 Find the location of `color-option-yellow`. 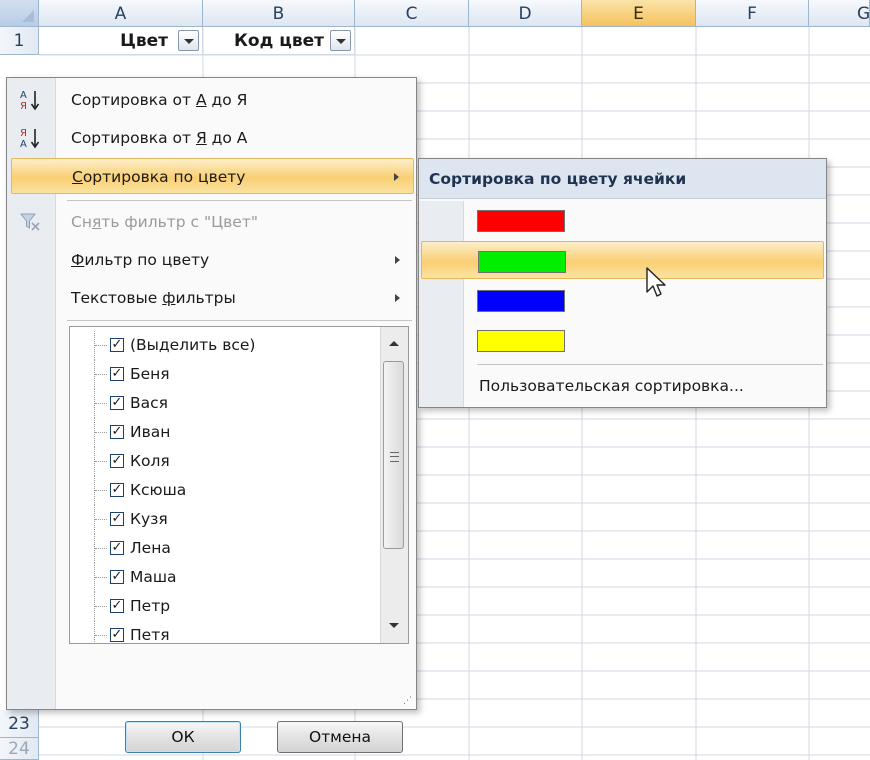

color-option-yellow is located at coordinates (622, 340).